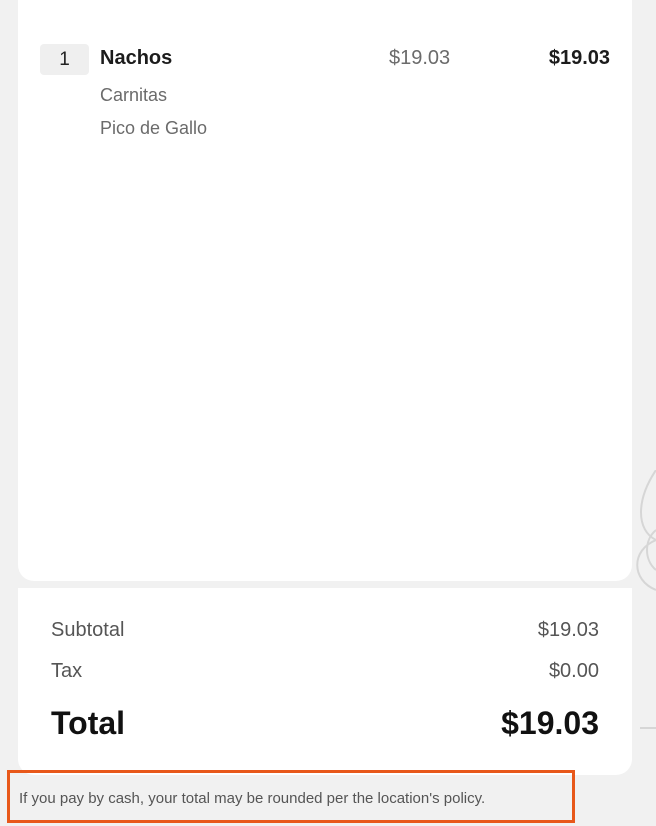 Image resolution: width=656 pixels, height=826 pixels. Describe the element at coordinates (134, 95) in the screenshot. I see `modifier-item: Carnitas` at that location.